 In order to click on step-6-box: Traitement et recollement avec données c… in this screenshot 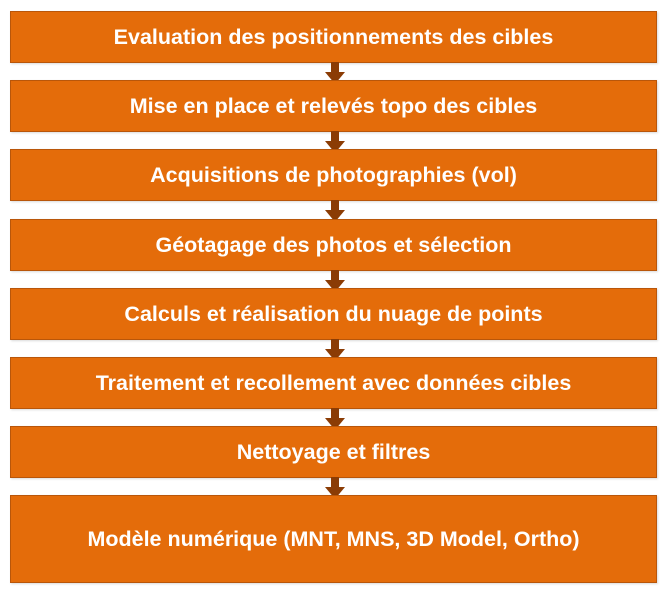, I will do `click(333, 383)`.